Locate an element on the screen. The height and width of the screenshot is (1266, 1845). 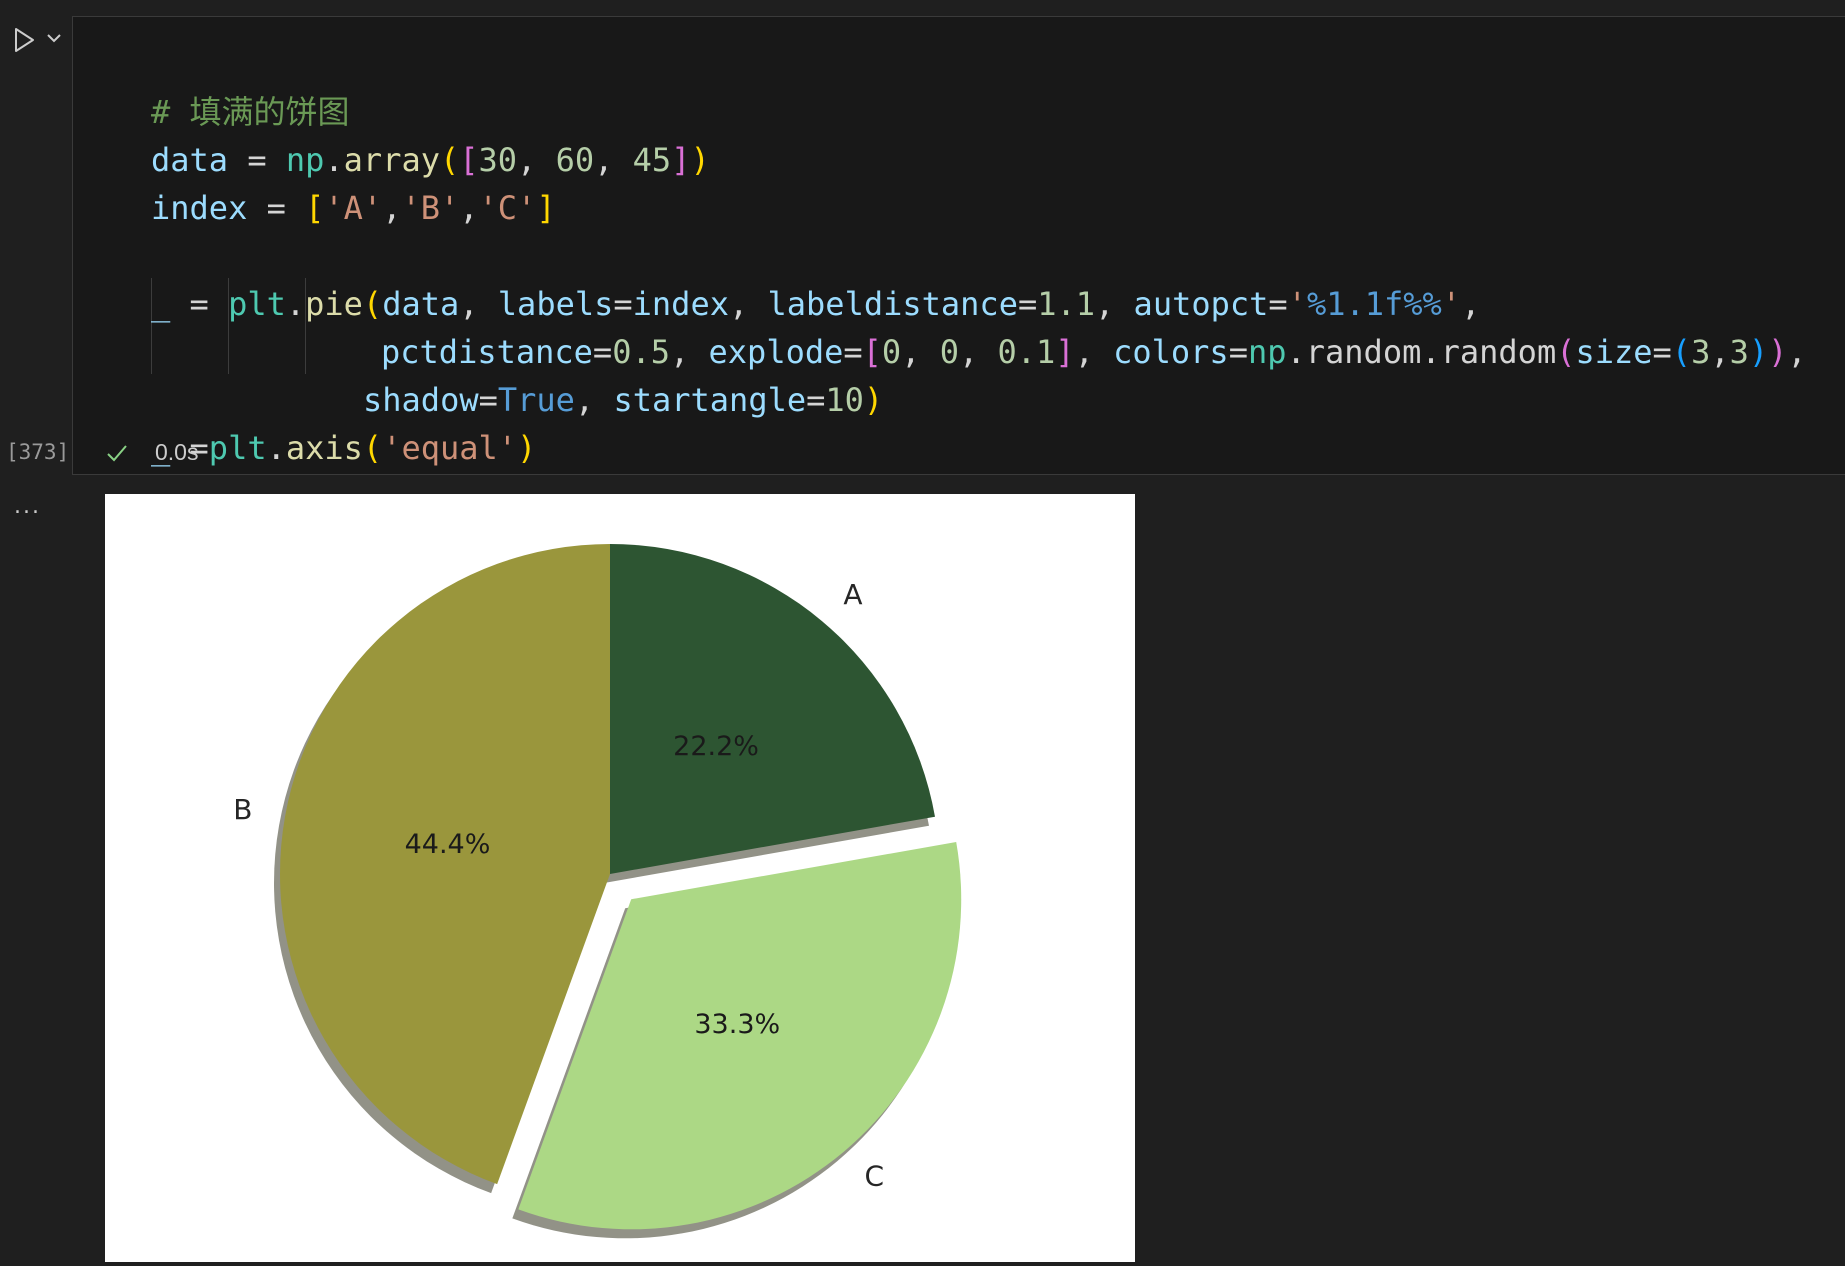
run-cell-button is located at coordinates (24, 40).